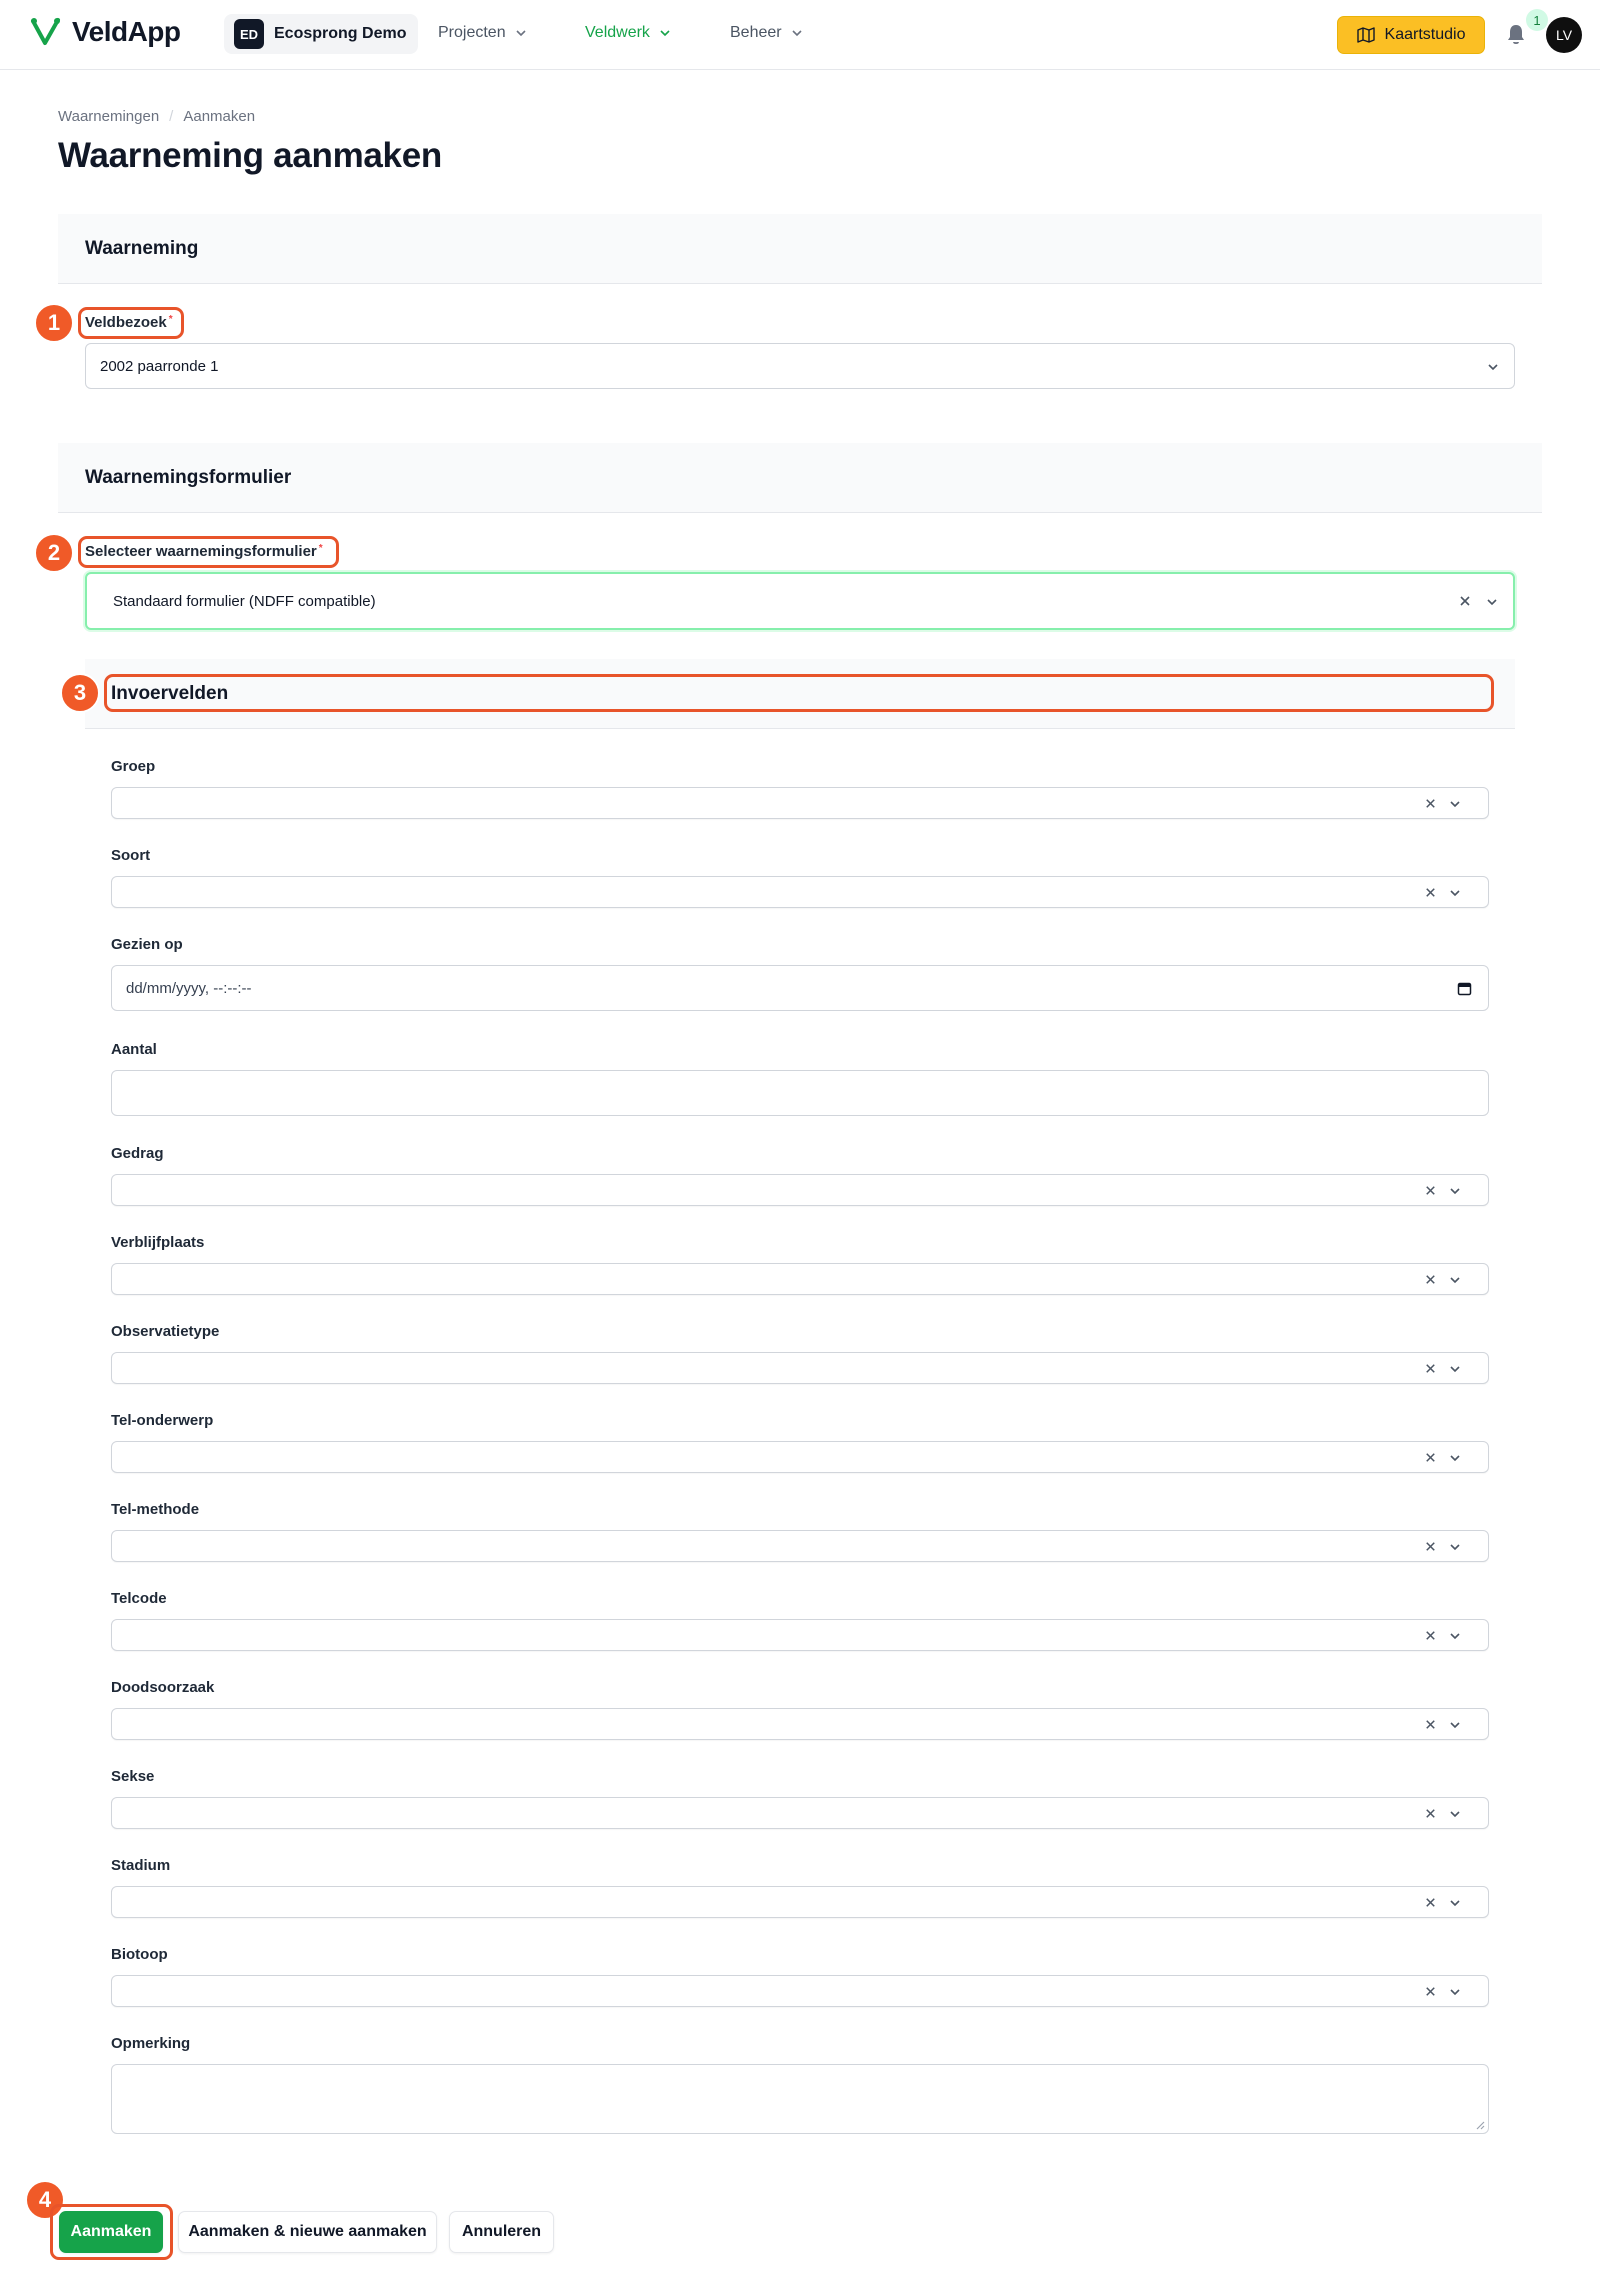 This screenshot has width=1600, height=2287. Describe the element at coordinates (1365, 35) in the screenshot. I see `map-icon` at that location.